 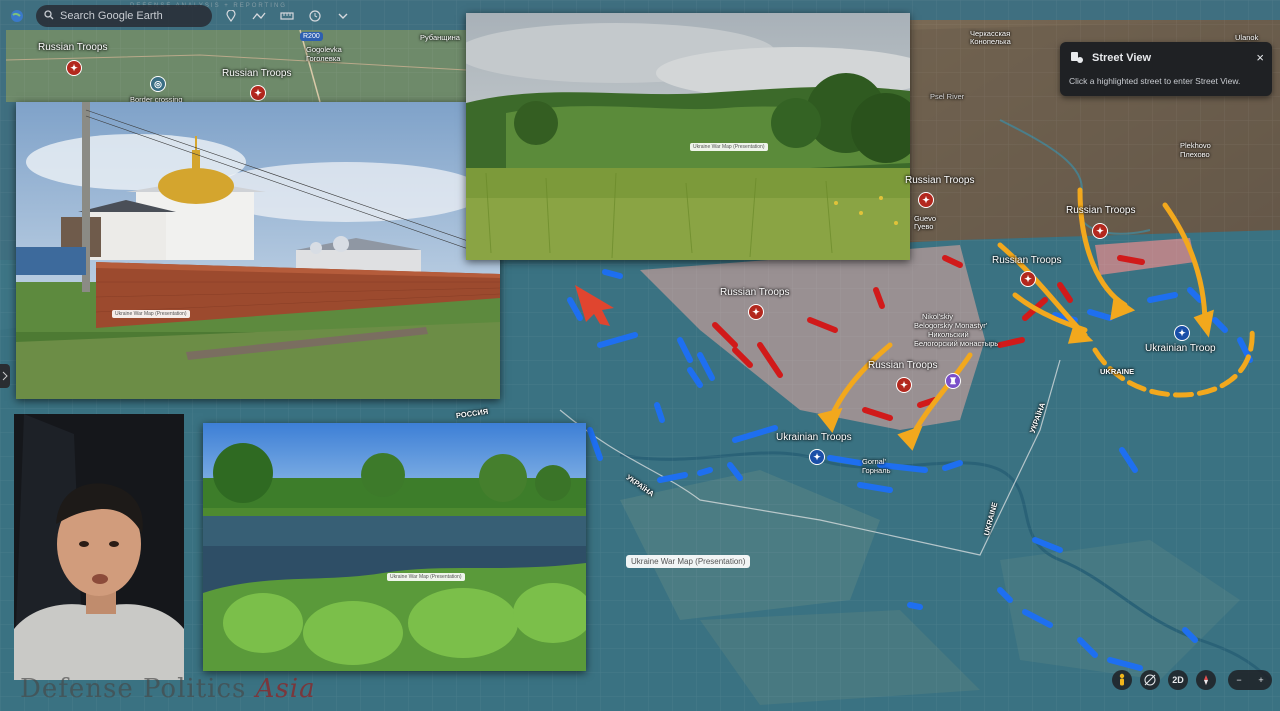 What do you see at coordinates (1185, 265) in the screenshot?
I see `russian-advance-arrow` at bounding box center [1185, 265].